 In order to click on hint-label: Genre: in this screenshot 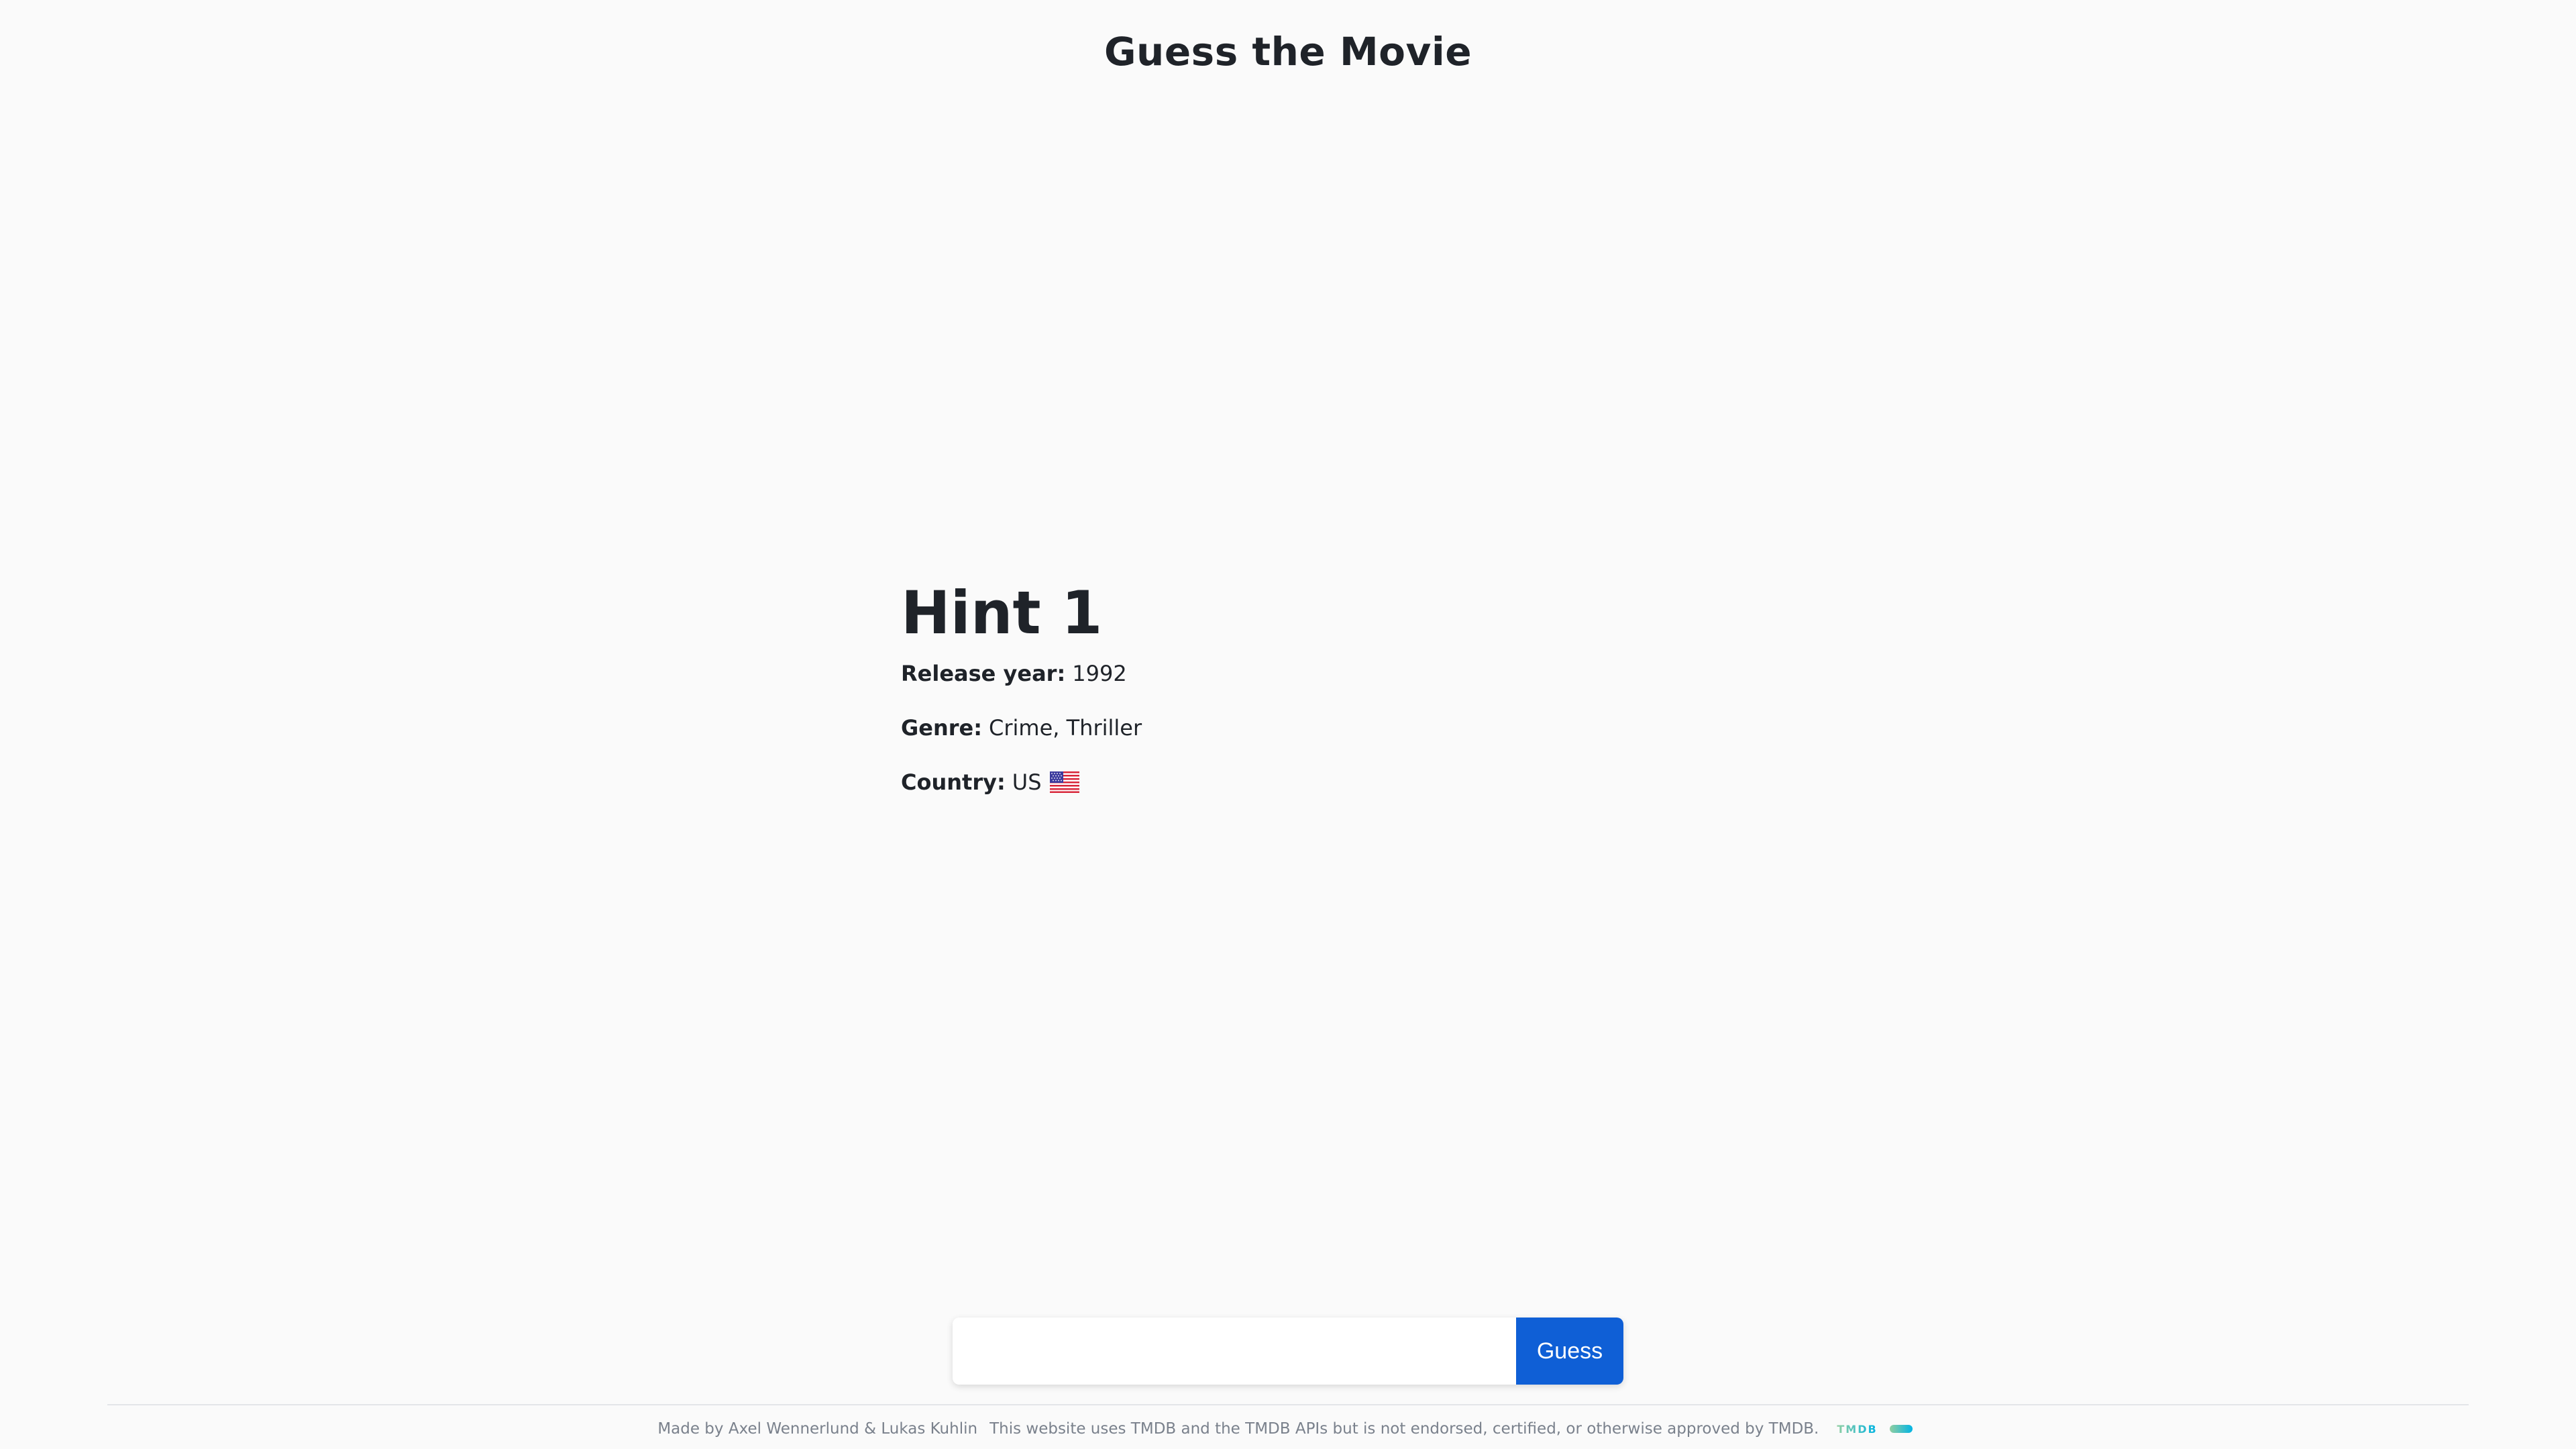, I will do `click(942, 728)`.